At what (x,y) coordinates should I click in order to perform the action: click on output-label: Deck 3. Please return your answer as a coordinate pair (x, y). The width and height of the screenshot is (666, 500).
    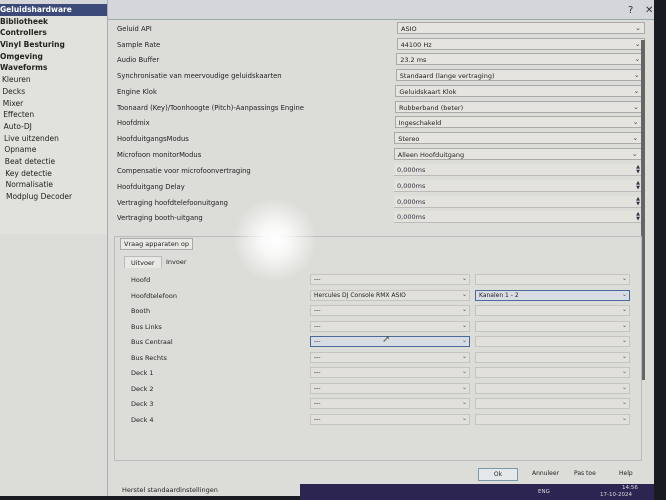
    Looking at the image, I should click on (142, 404).